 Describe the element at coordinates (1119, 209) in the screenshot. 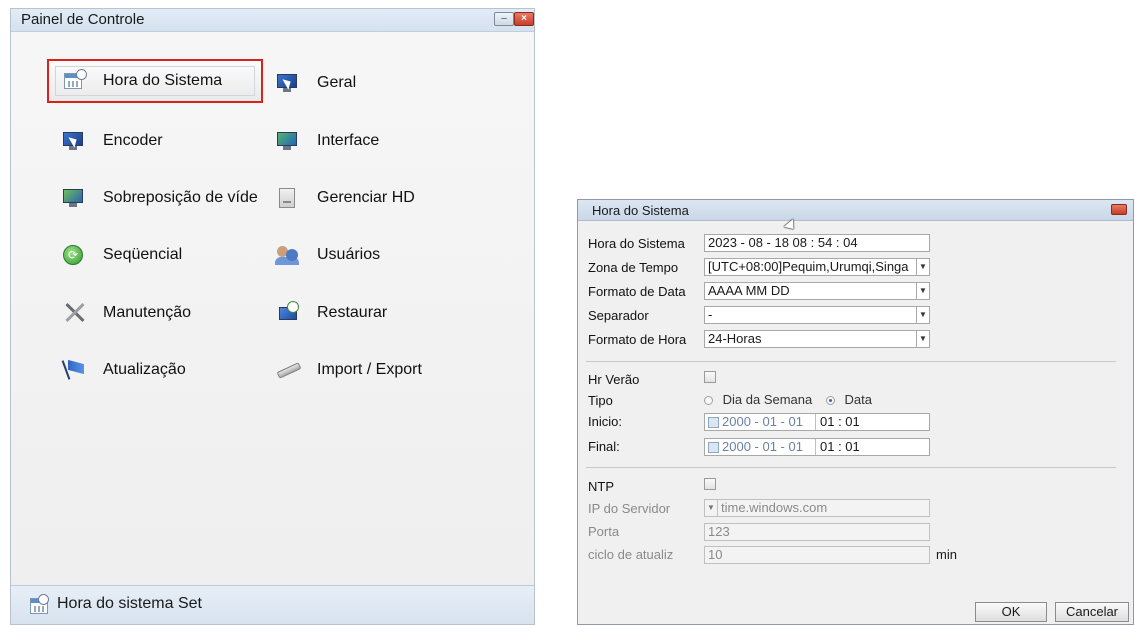

I see `close-button` at that location.